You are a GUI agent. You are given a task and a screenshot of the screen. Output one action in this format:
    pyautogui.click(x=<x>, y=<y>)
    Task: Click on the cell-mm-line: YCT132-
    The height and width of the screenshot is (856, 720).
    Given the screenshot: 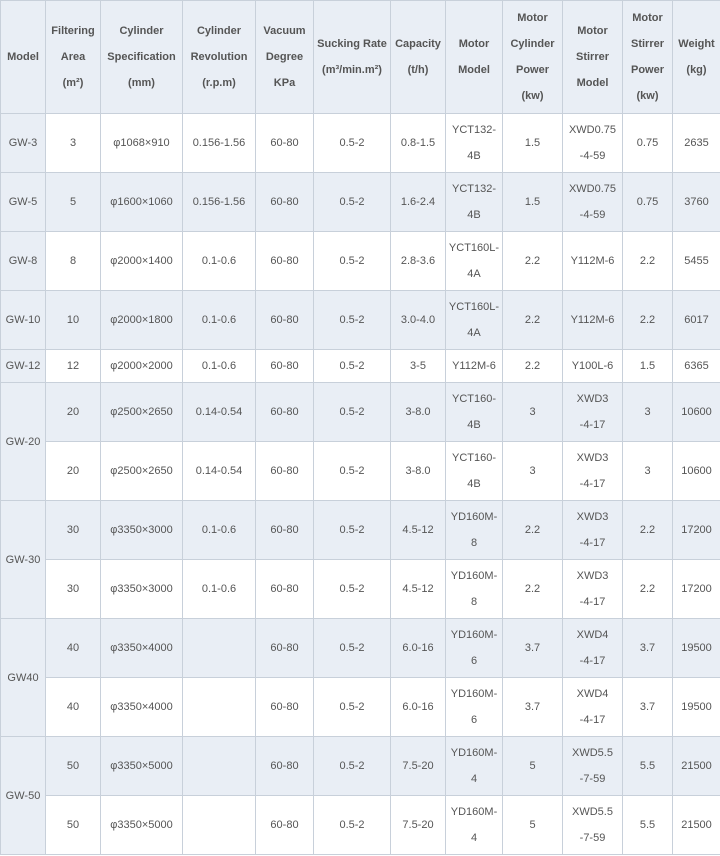 What is the action you would take?
    pyautogui.click(x=474, y=189)
    